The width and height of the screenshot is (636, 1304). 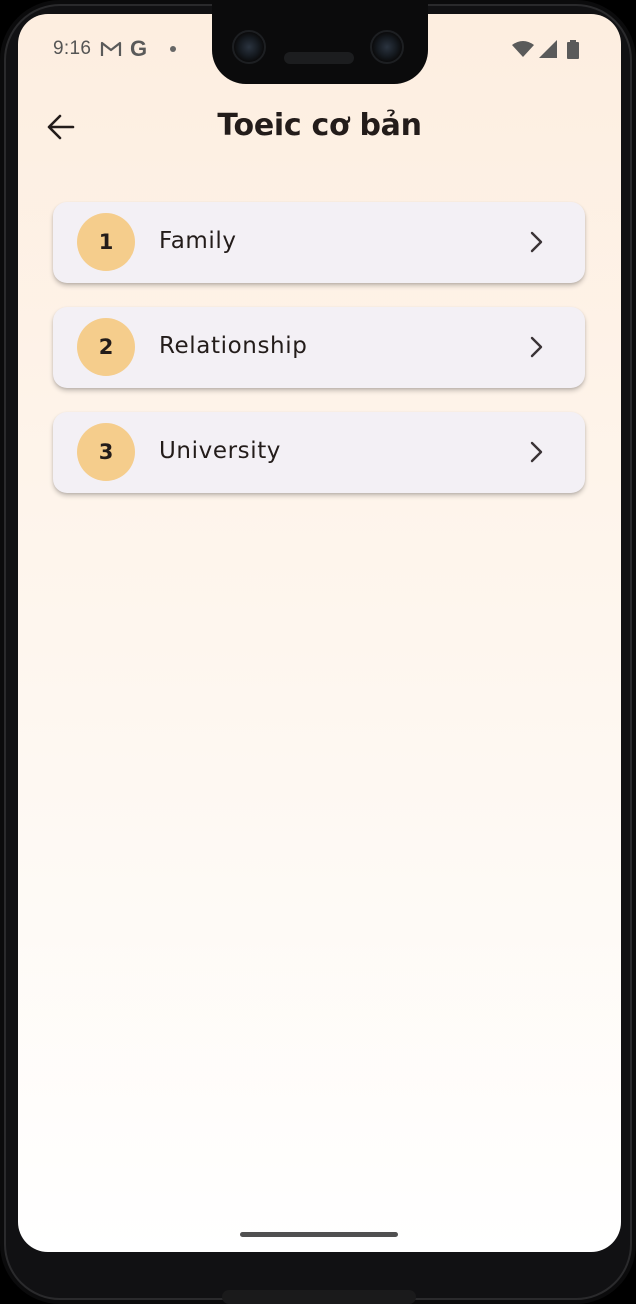 I want to click on front-camera-right, so click(x=387, y=47).